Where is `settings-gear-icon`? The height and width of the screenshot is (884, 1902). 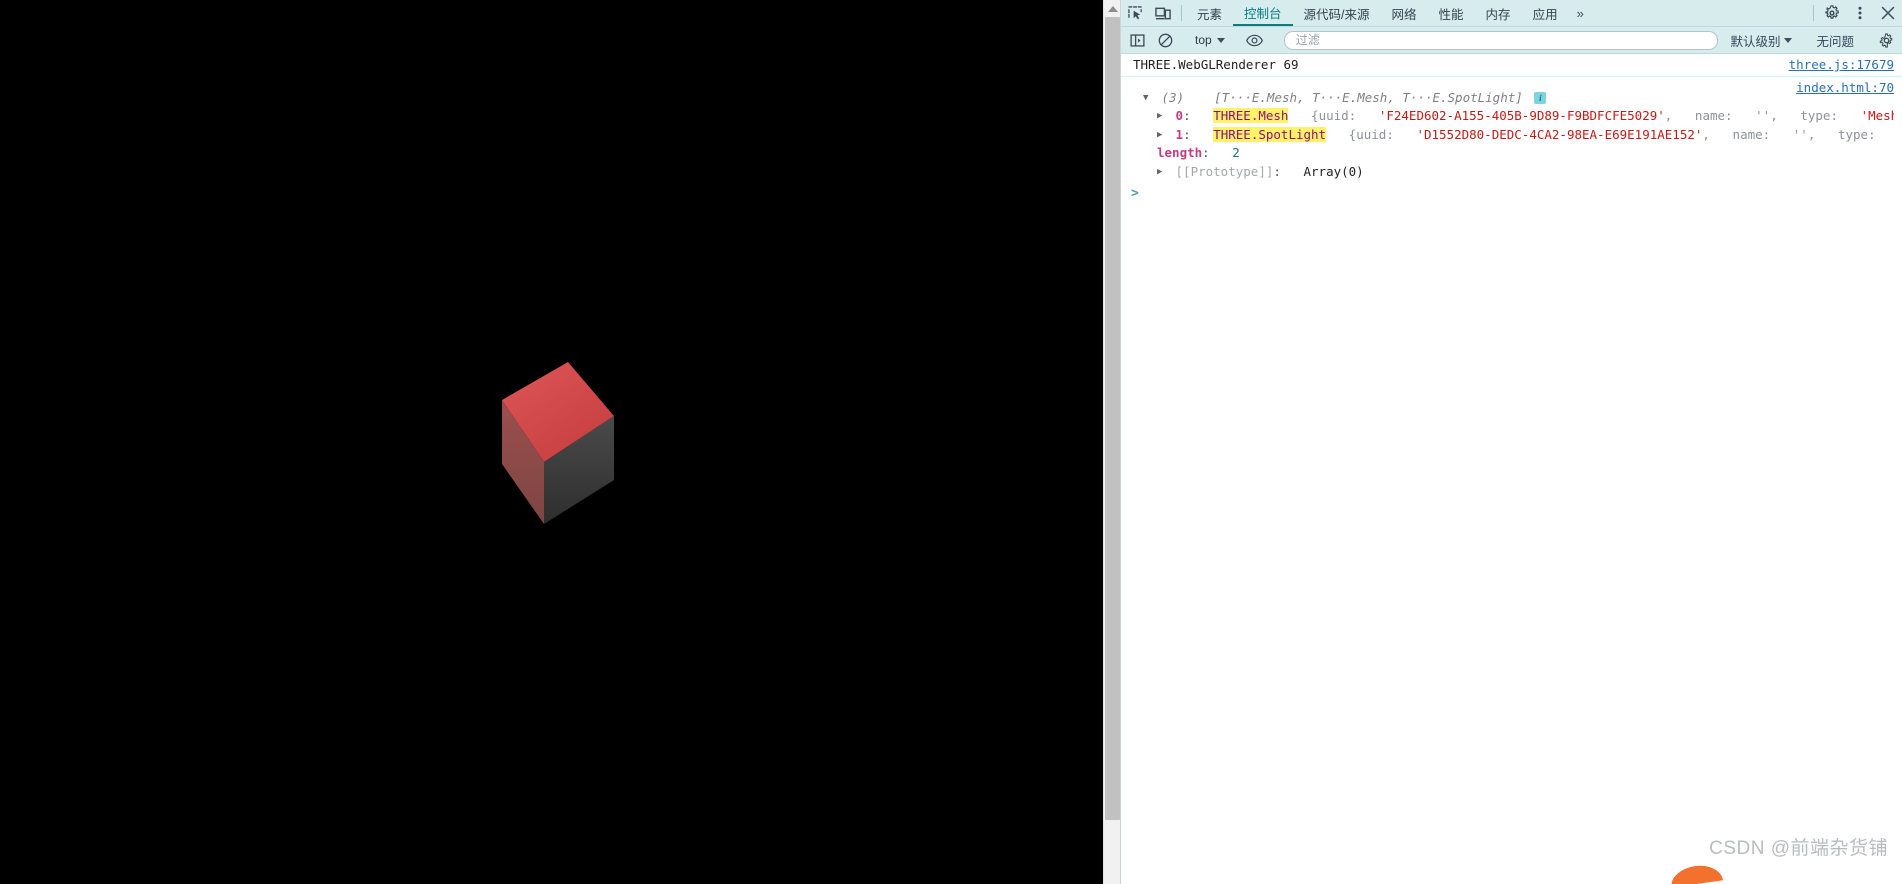 settings-gear-icon is located at coordinates (1832, 12).